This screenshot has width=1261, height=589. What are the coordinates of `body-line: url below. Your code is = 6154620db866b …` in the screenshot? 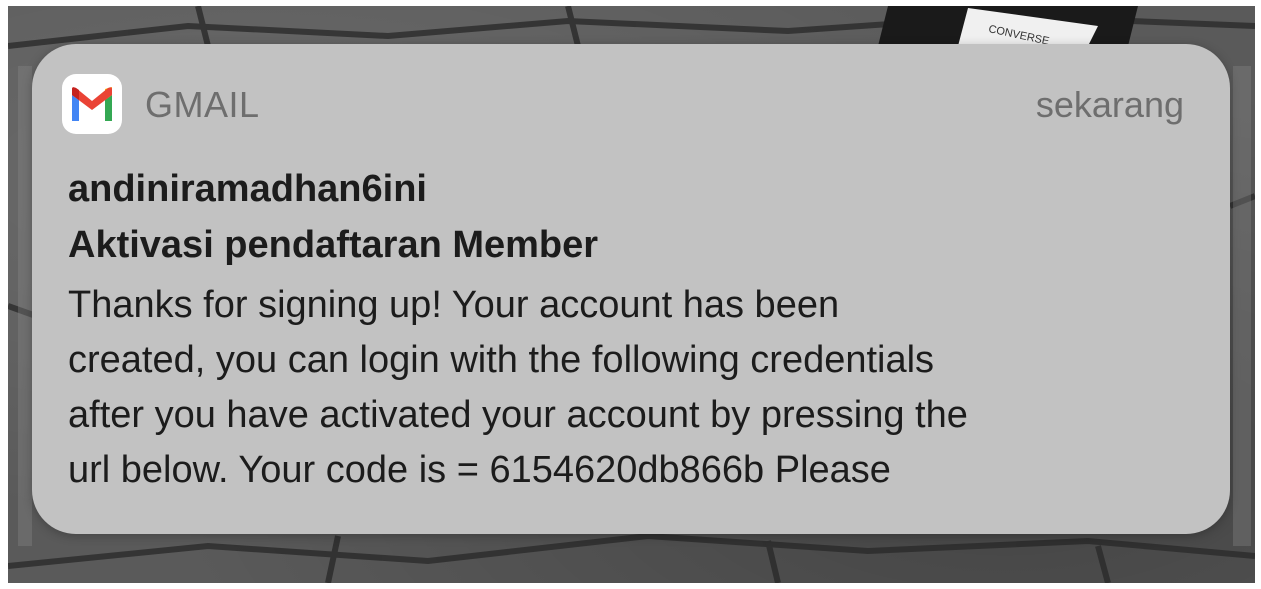 It's located at (479, 470).